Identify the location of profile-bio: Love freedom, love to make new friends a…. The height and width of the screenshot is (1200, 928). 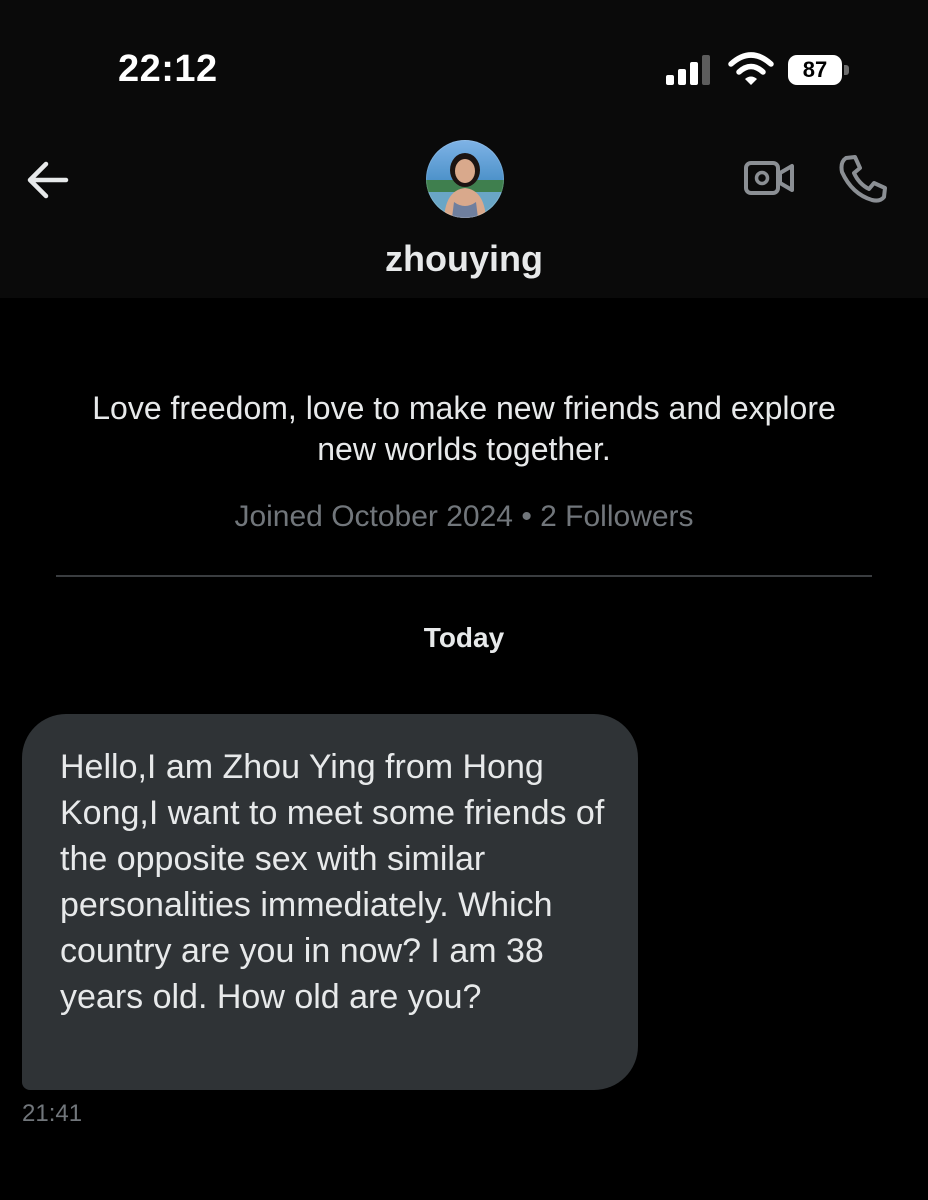
(464, 428).